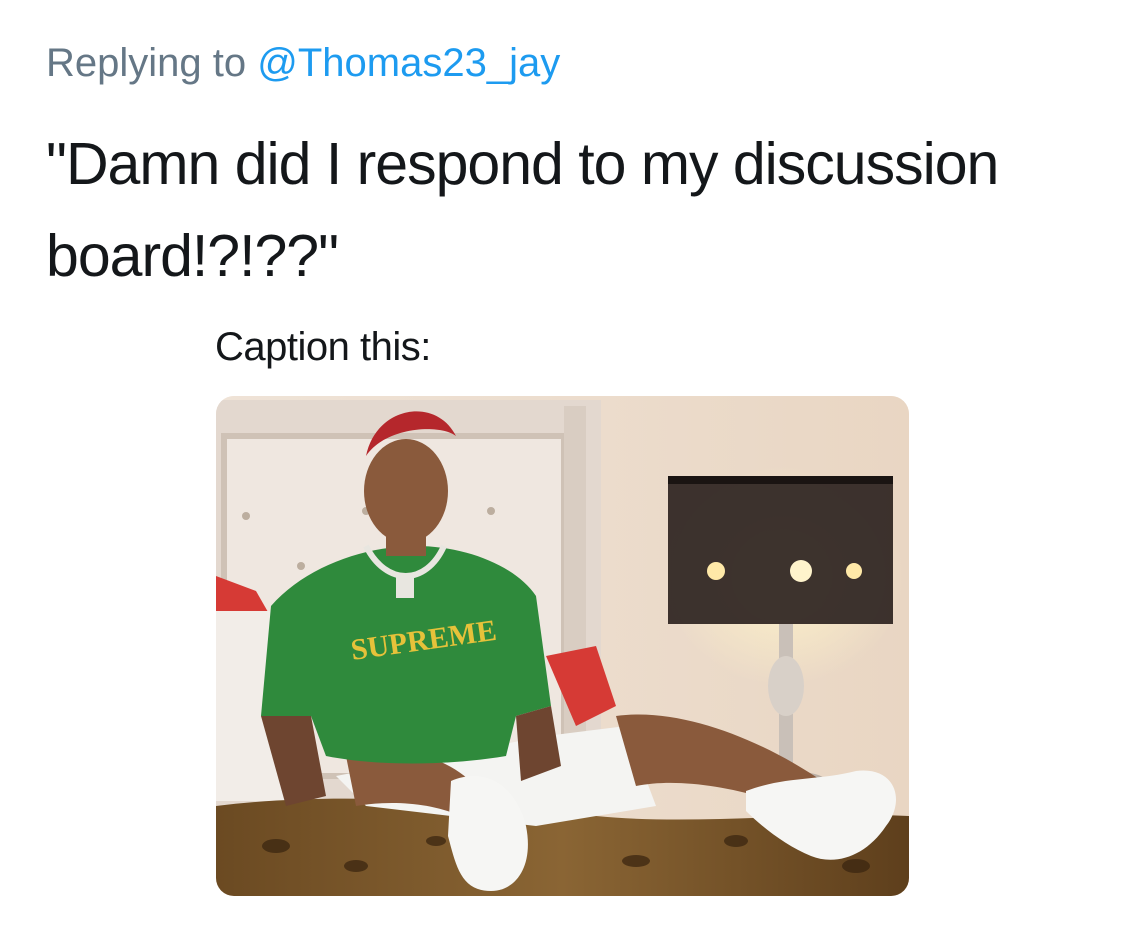  Describe the element at coordinates (408, 63) in the screenshot. I see `reply-handle-link: @Thomas23_jay` at that location.